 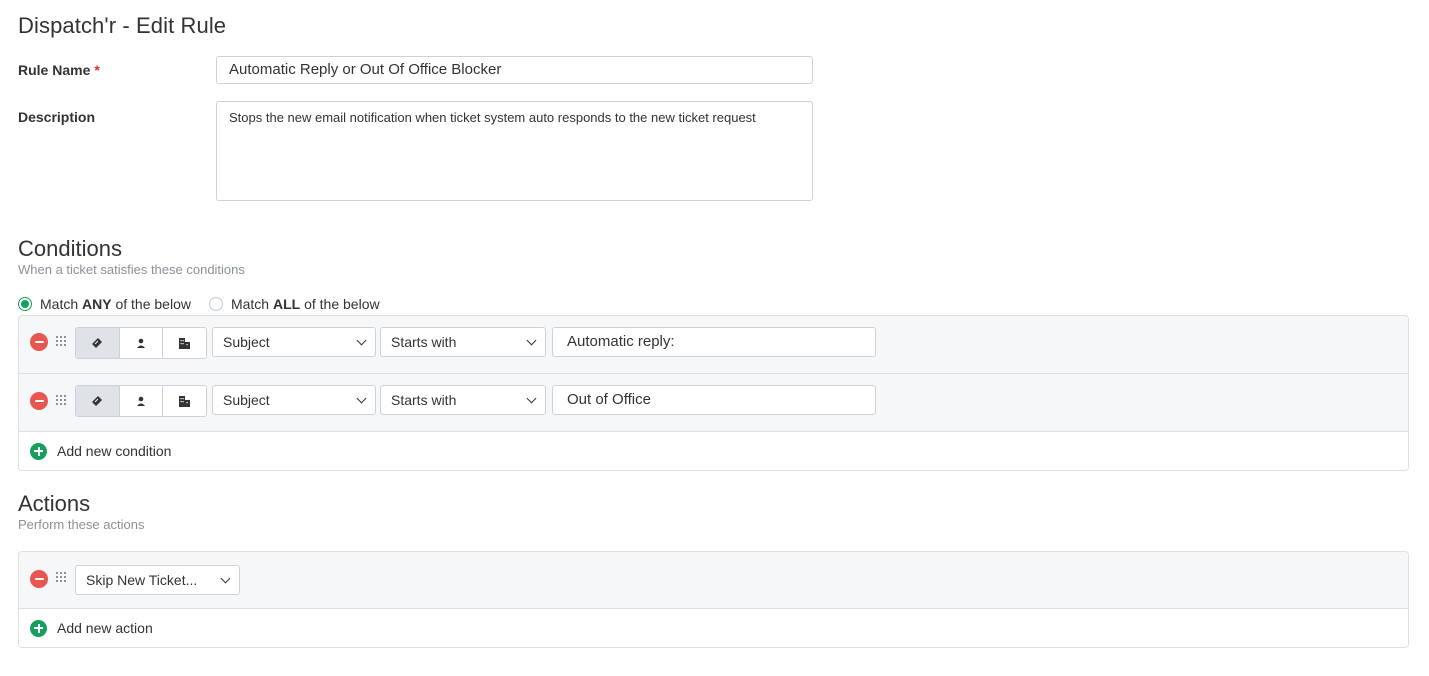 I want to click on conditions-subtitle: When a ticket satisfies these conditions, so click(x=131, y=269).